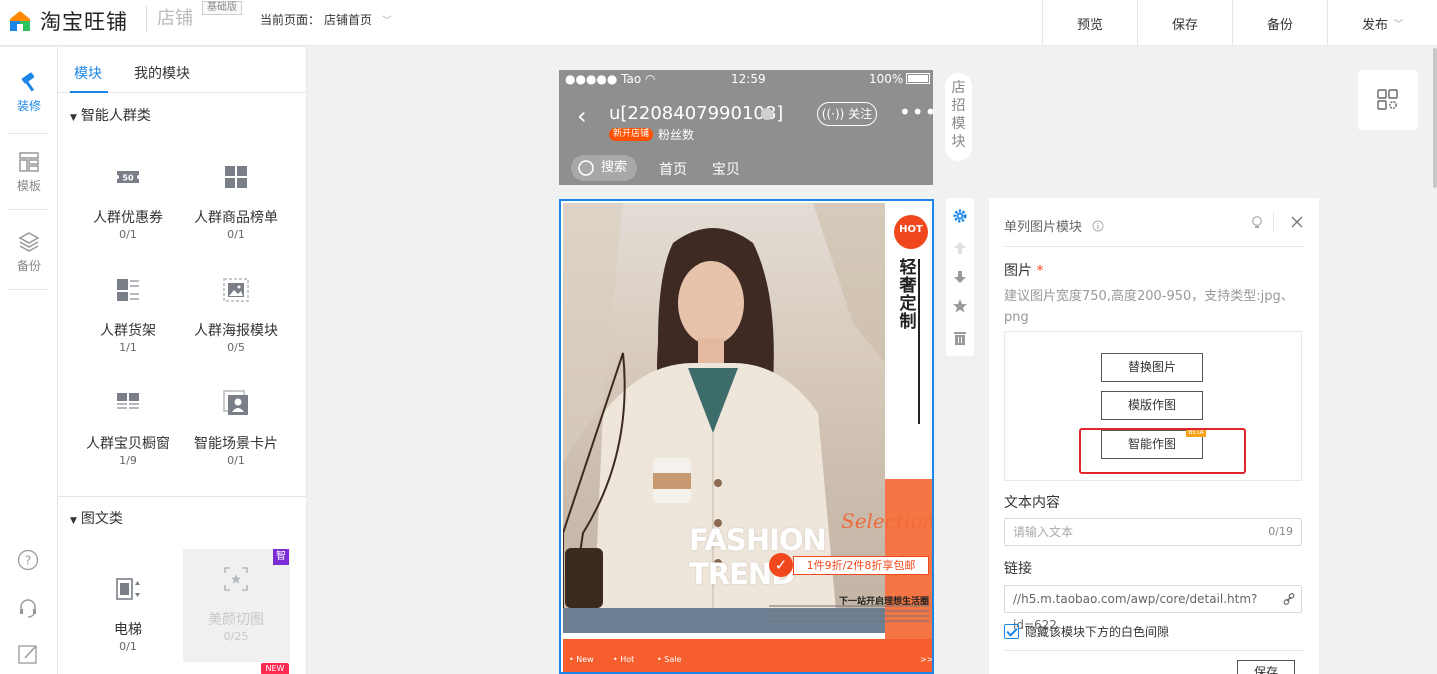 This screenshot has height=674, width=1437. I want to click on module-crowd-ranking: 人群商品榜单 0/1, so click(236, 202).